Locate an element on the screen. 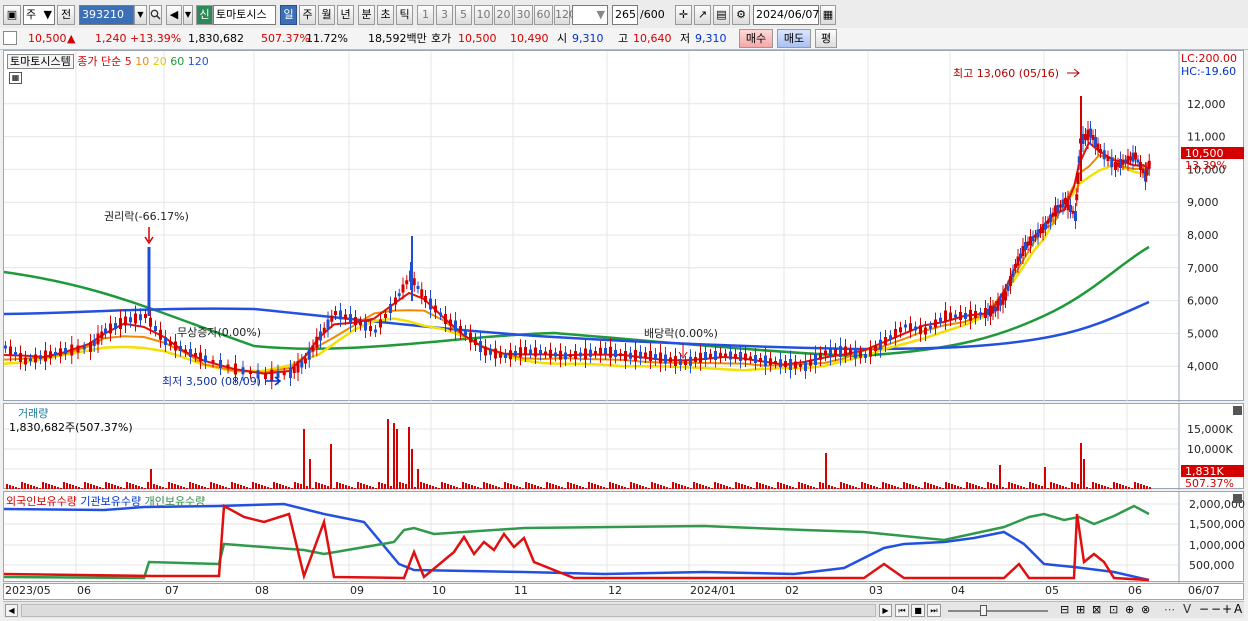 Image resolution: width=1248 pixels, height=621 pixels. interval-custom-select: ▼ is located at coordinates (590, 15).